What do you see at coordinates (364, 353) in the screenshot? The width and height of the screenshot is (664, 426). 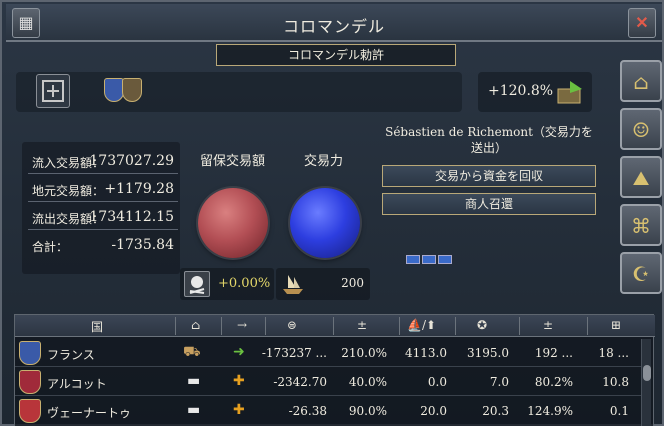 I see `value-pct: 210.0%` at bounding box center [364, 353].